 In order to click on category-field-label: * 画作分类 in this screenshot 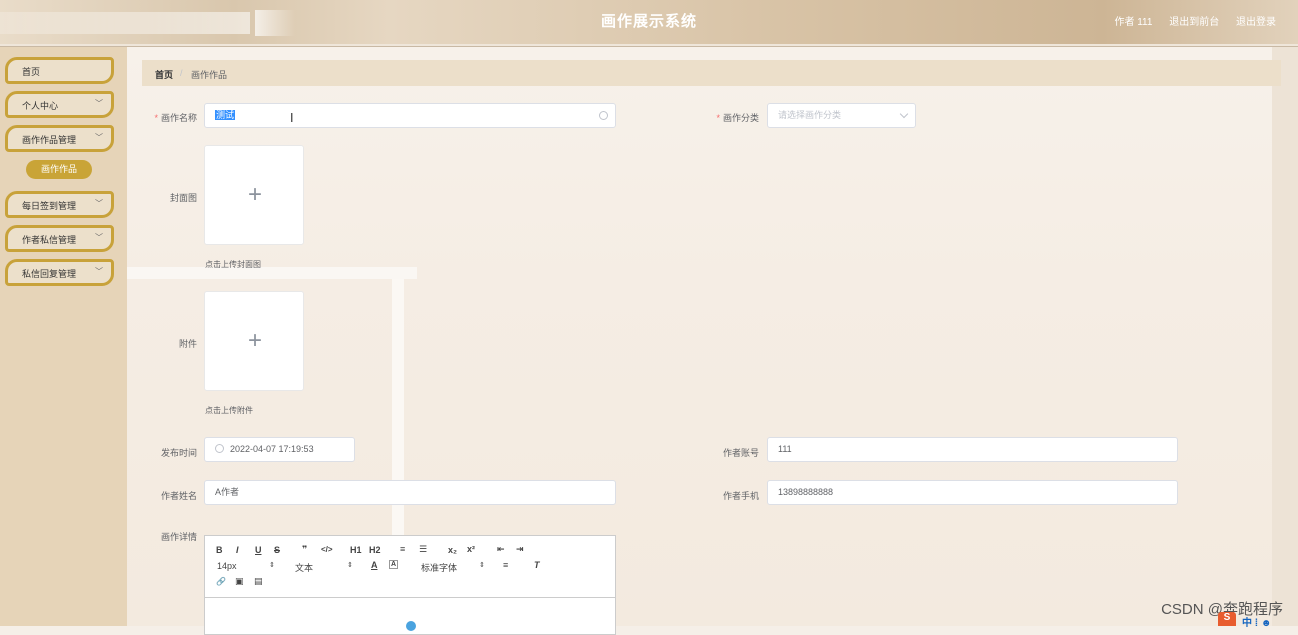, I will do `click(729, 117)`.